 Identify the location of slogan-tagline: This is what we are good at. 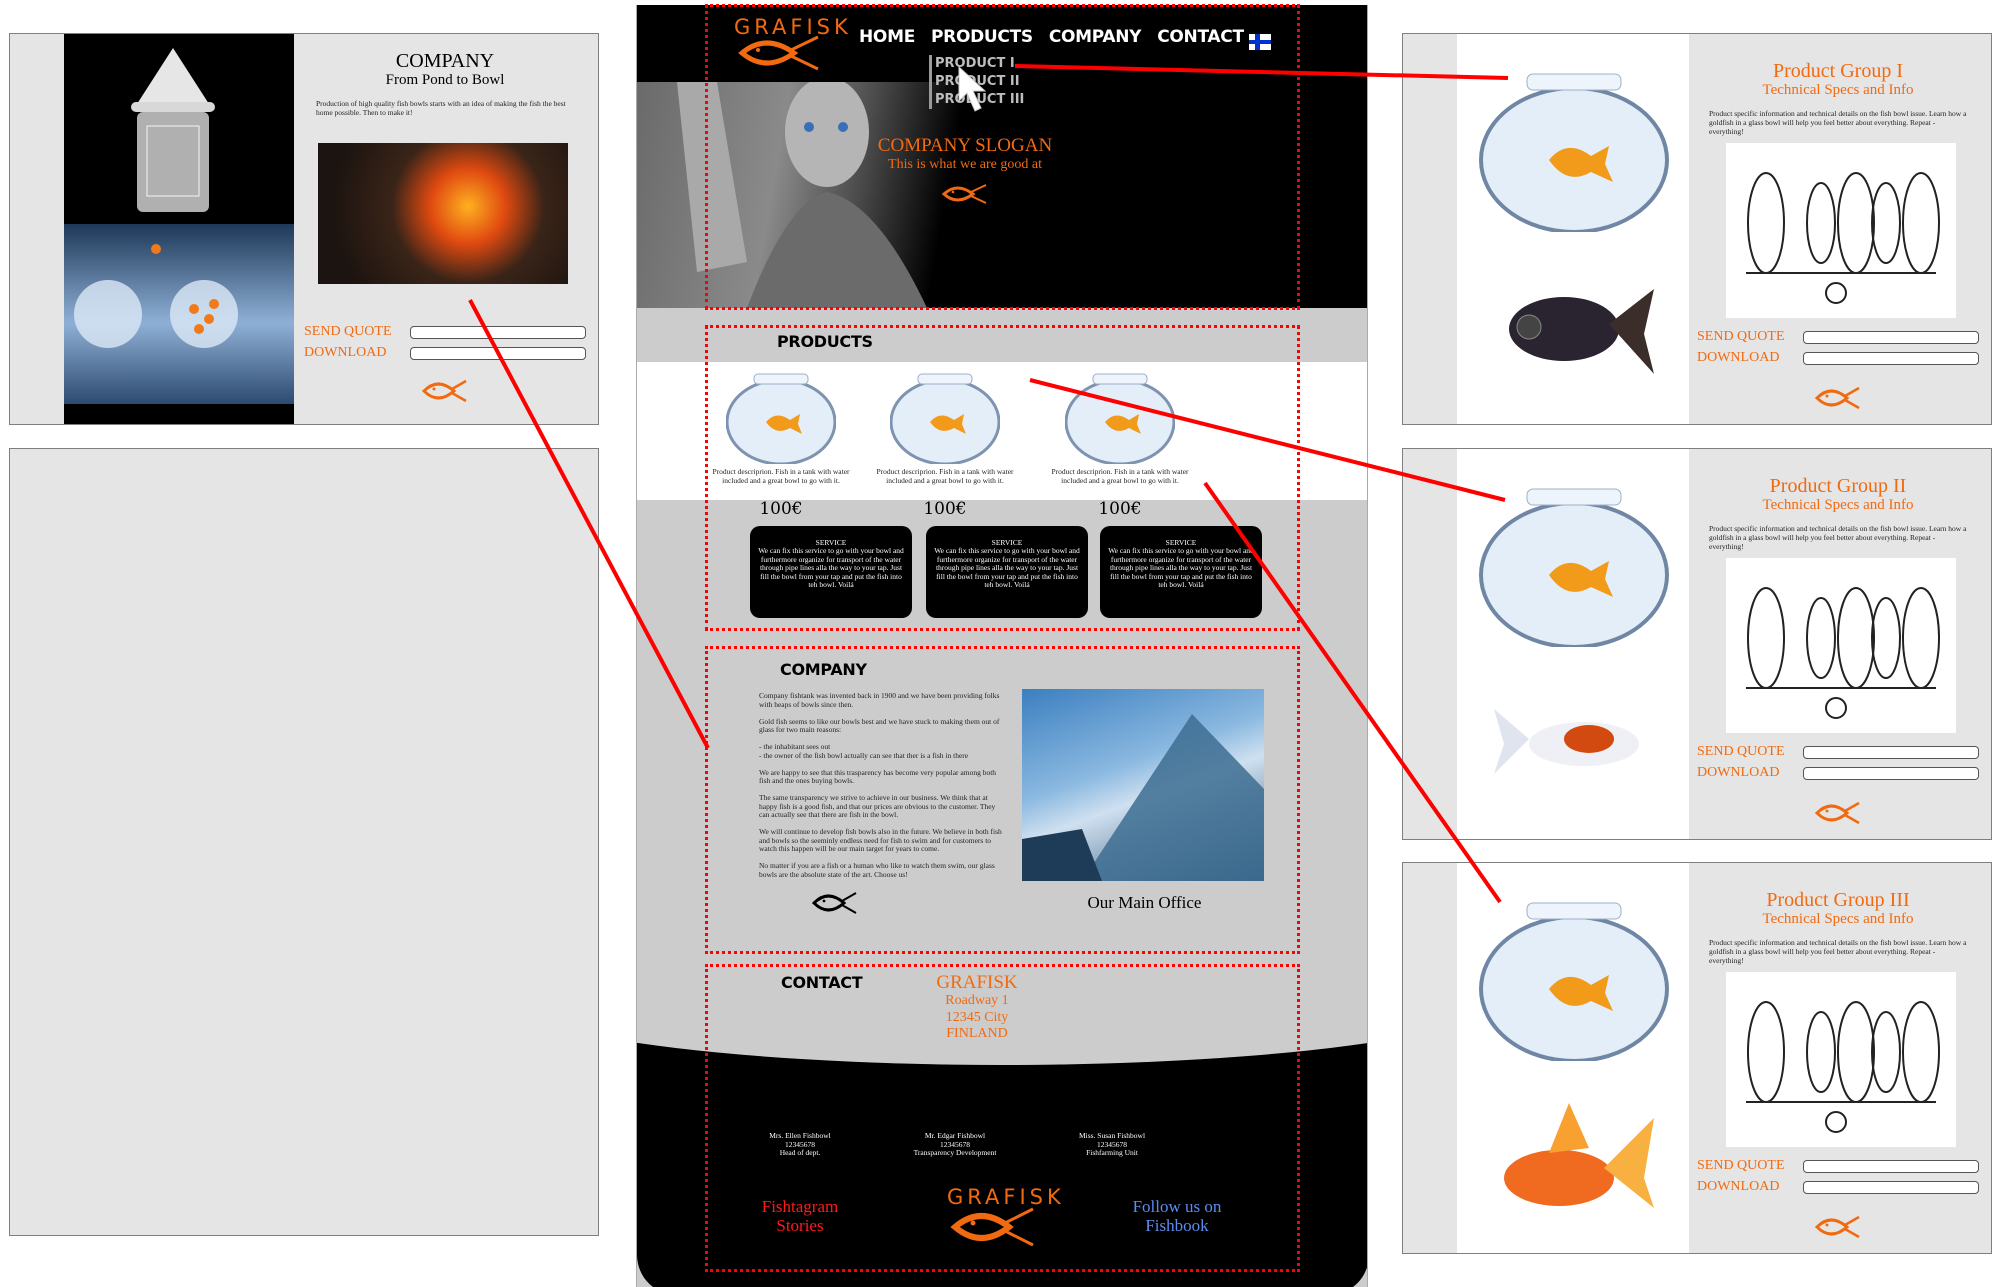
(965, 164).